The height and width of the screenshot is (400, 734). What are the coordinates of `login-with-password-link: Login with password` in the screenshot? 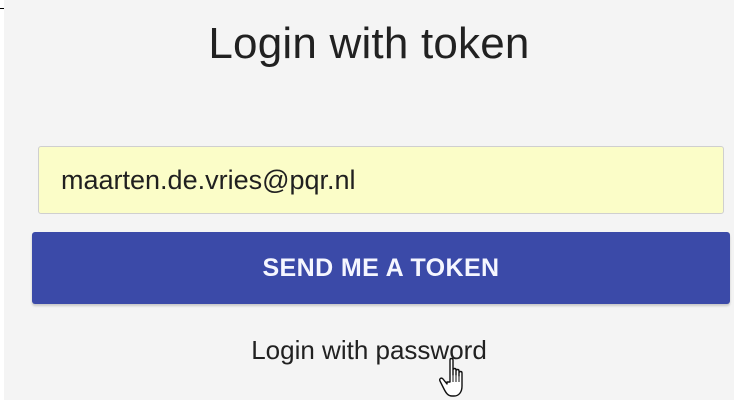 It's located at (369, 350).